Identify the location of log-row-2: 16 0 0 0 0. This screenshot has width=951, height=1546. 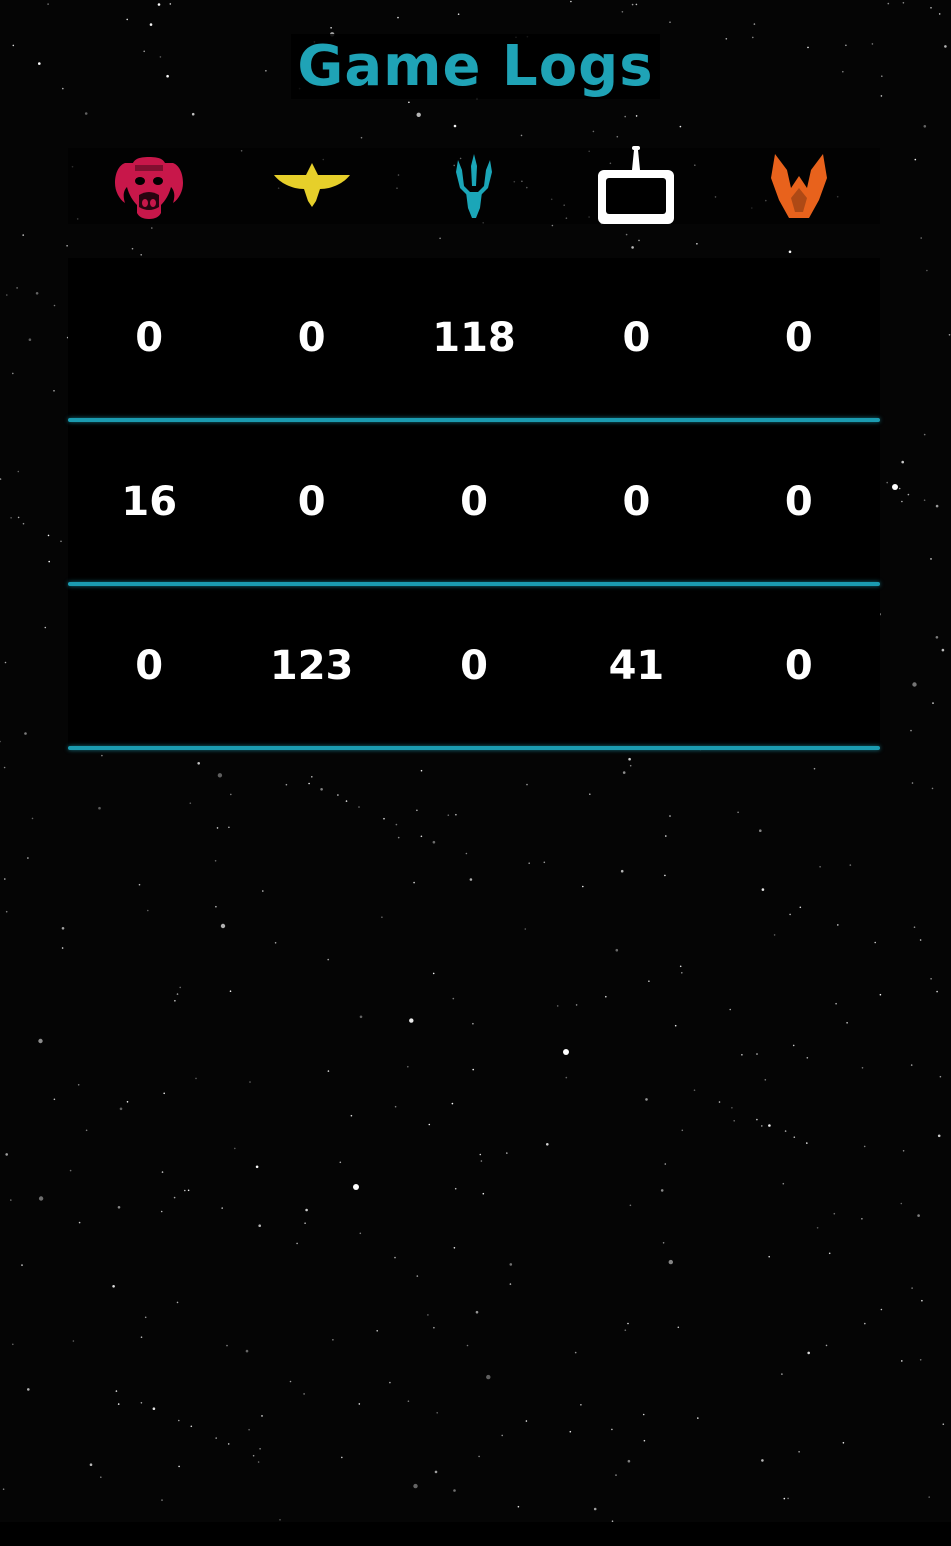
(474, 502).